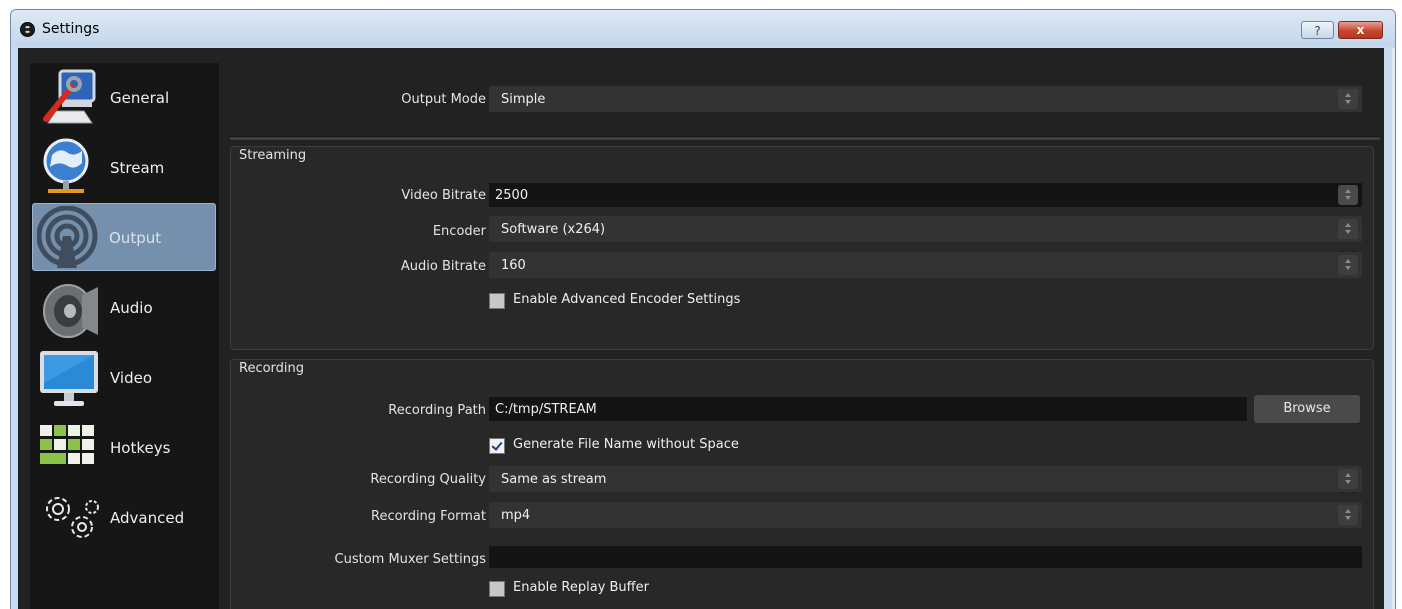 The image size is (1402, 609). What do you see at coordinates (925, 265) in the screenshot?
I see `audio-bitrate-select: 160` at bounding box center [925, 265].